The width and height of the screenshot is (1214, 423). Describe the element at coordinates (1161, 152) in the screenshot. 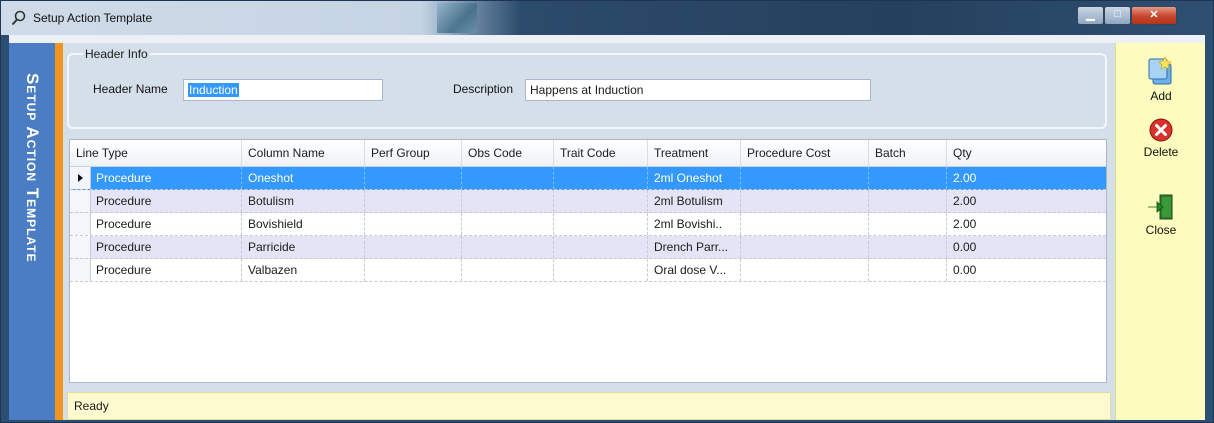

I see `delete-label: Delete` at that location.